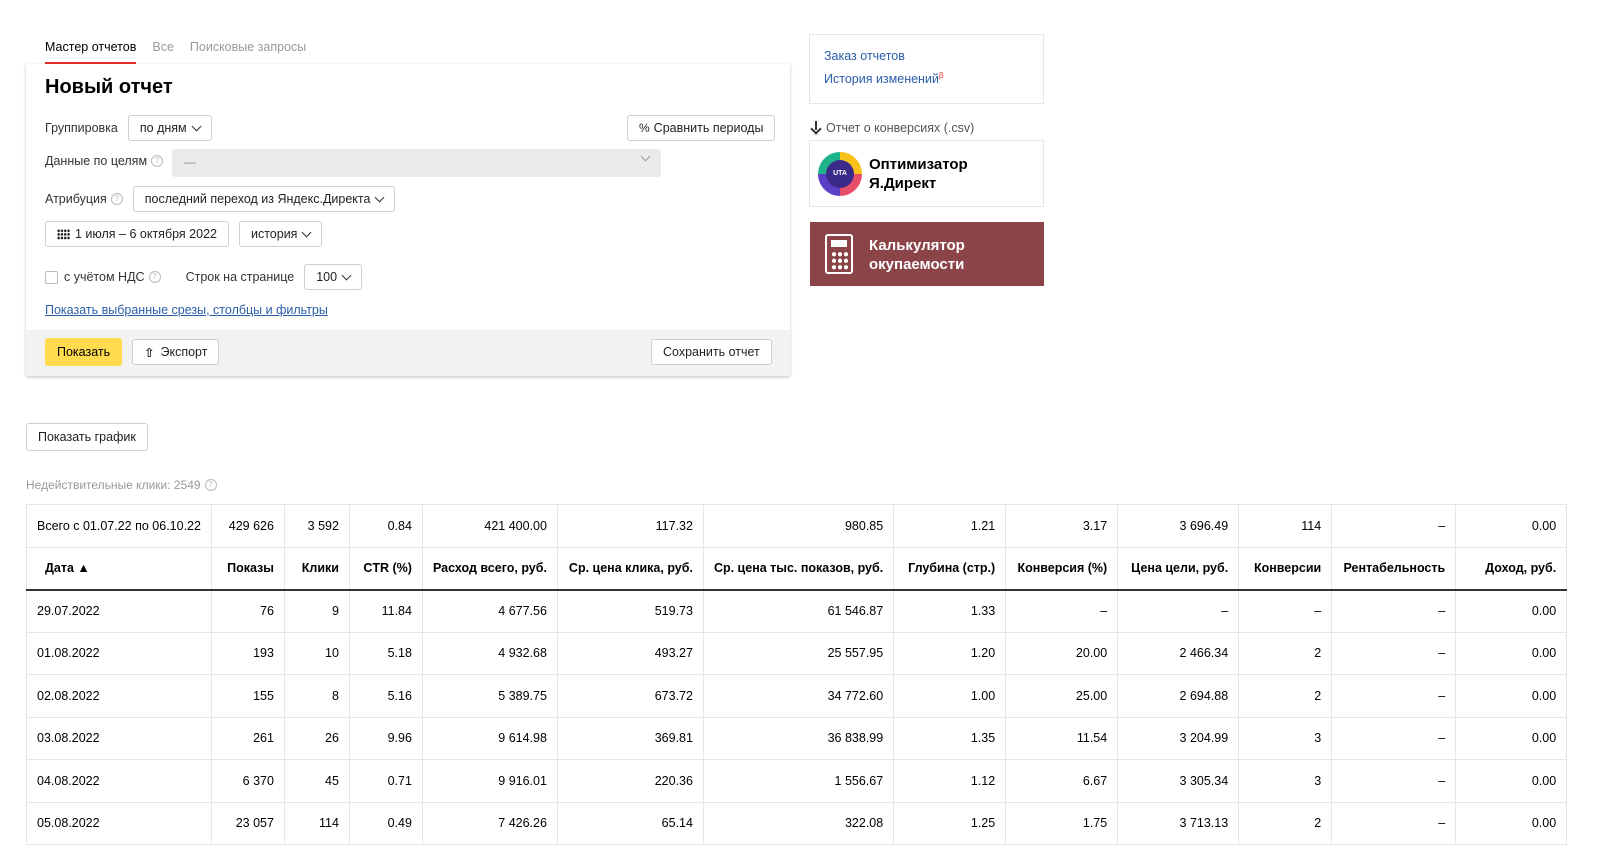 Image resolution: width=1600 pixels, height=865 pixels. I want to click on goals-row: Данные по целям ?, so click(104, 161).